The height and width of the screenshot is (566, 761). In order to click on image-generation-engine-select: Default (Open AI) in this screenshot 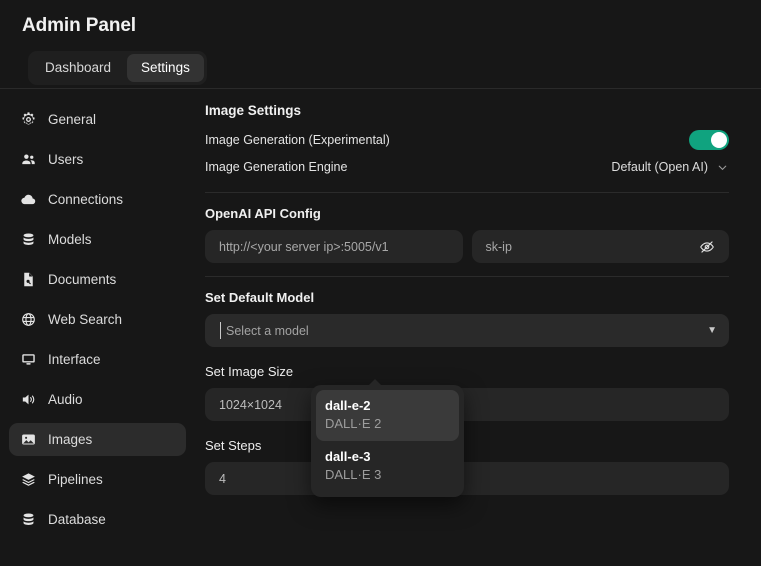, I will do `click(670, 167)`.